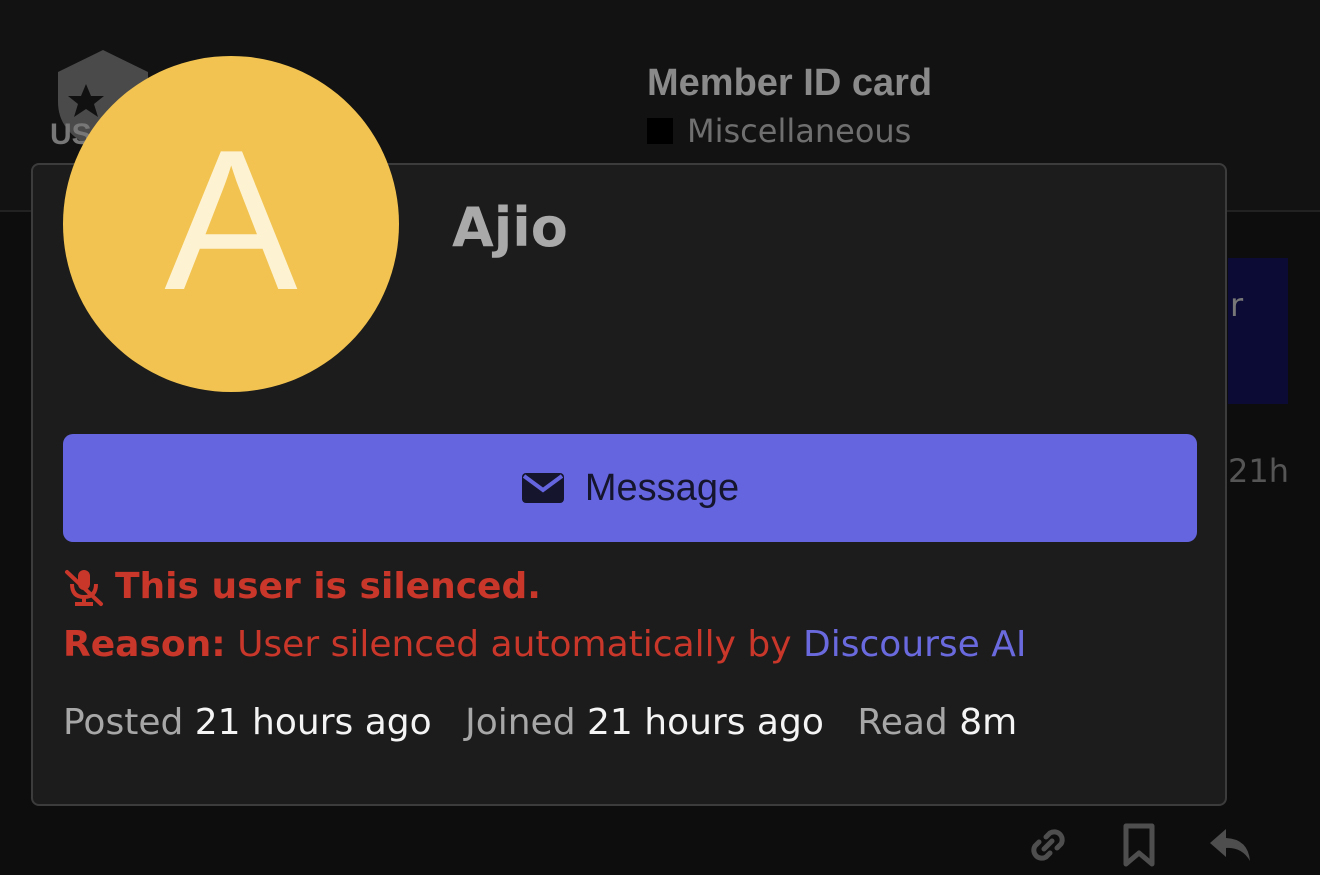 The image size is (1320, 875). I want to click on read-label: Read, so click(902, 722).